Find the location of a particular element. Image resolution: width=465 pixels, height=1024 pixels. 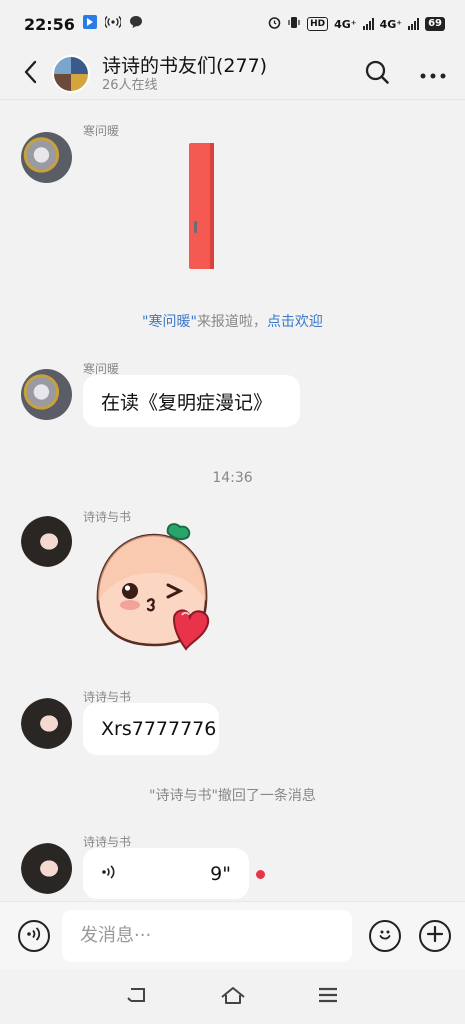

chat-header: 诗诗的书友们(277) 26人在线 is located at coordinates (232, 74).